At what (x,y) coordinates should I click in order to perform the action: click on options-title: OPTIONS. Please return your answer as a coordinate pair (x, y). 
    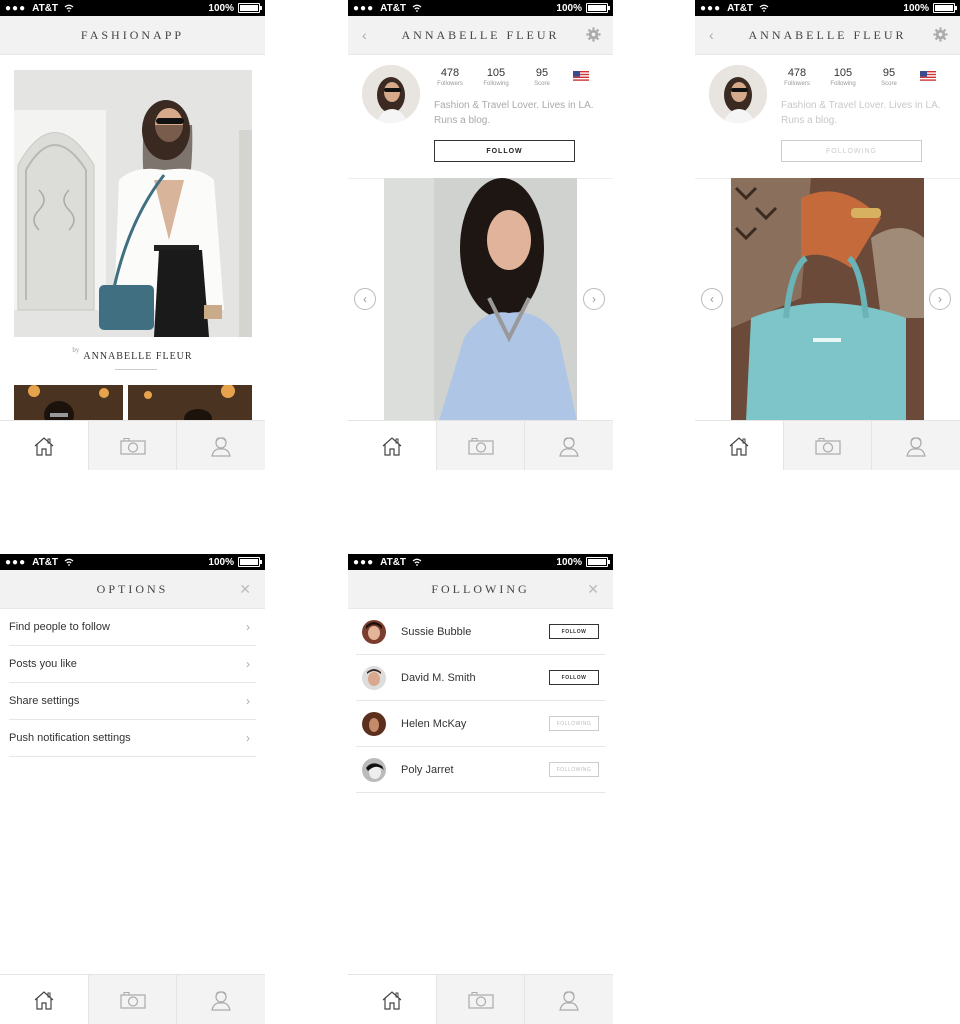
    Looking at the image, I should click on (132, 588).